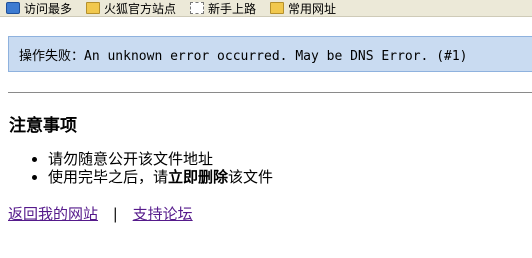 The width and height of the screenshot is (532, 258). What do you see at coordinates (53, 214) in the screenshot?
I see `back-to-site-link: 返回我的网站` at bounding box center [53, 214].